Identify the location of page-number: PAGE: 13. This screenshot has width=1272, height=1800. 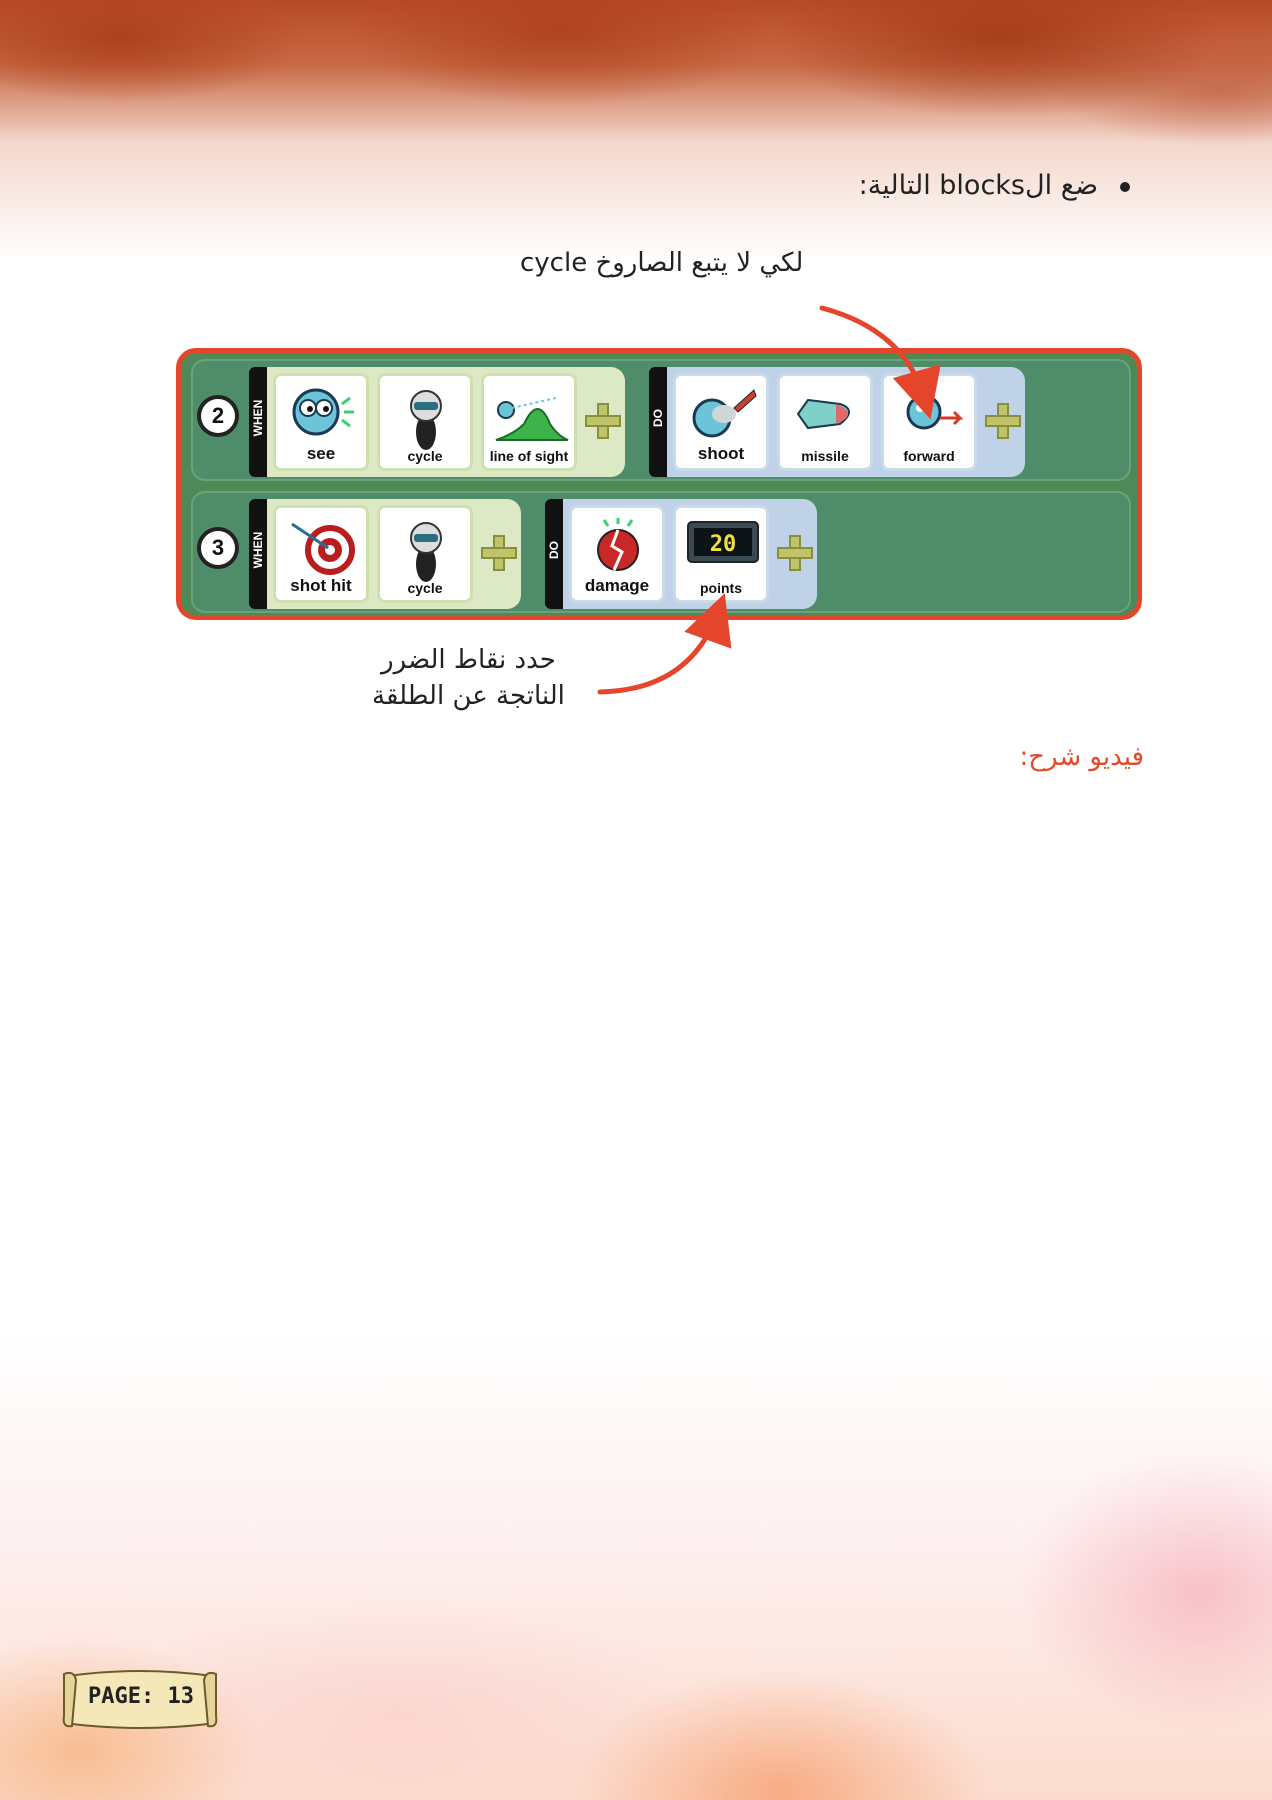
(141, 1696).